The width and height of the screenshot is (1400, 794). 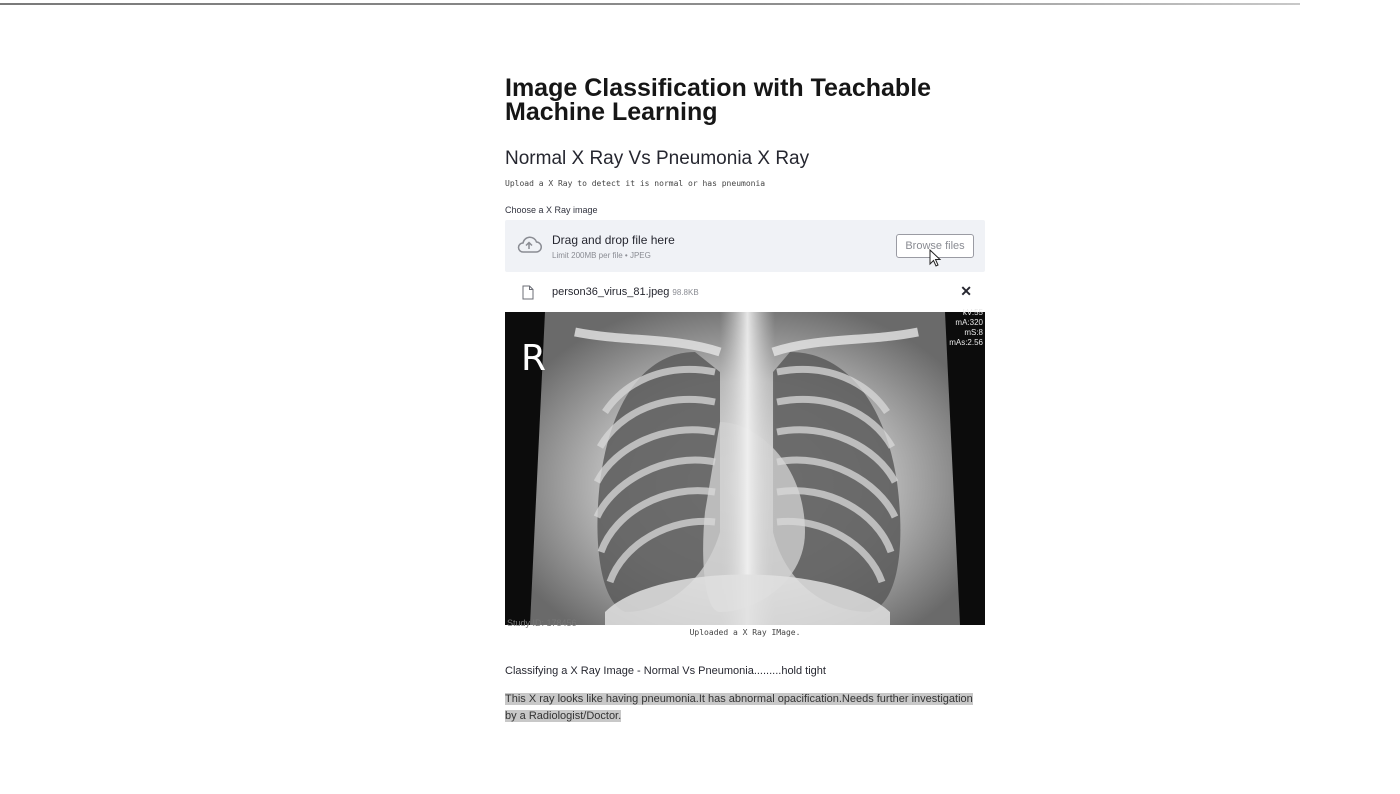 I want to click on xray-setting-ms: mS:8, so click(x=973, y=332).